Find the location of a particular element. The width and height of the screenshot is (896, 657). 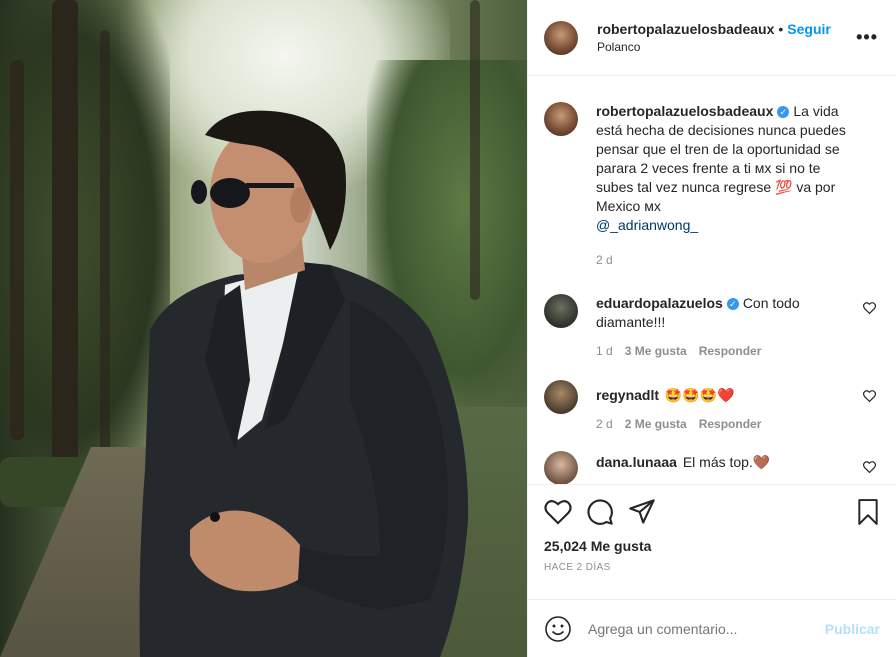

comment-item: regynadlt 🤩🤩🤩❤️ 2 d 2 Me gusta Responder is located at coordinates (712, 405).